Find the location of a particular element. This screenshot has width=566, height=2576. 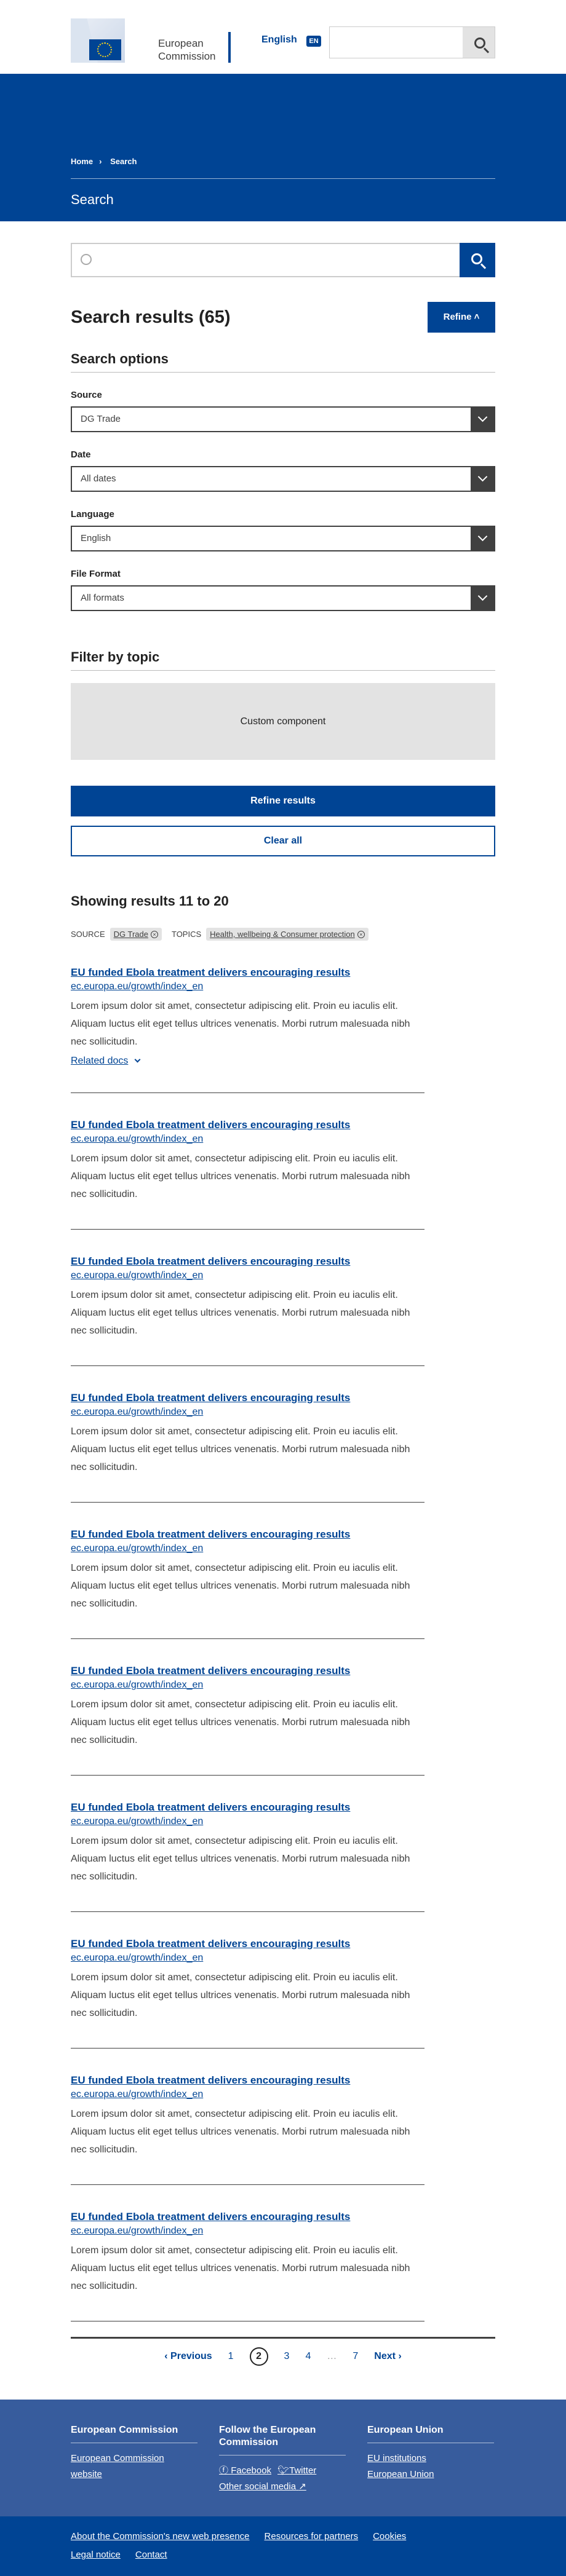

source-filter-tag: DG Trade × is located at coordinates (136, 935).